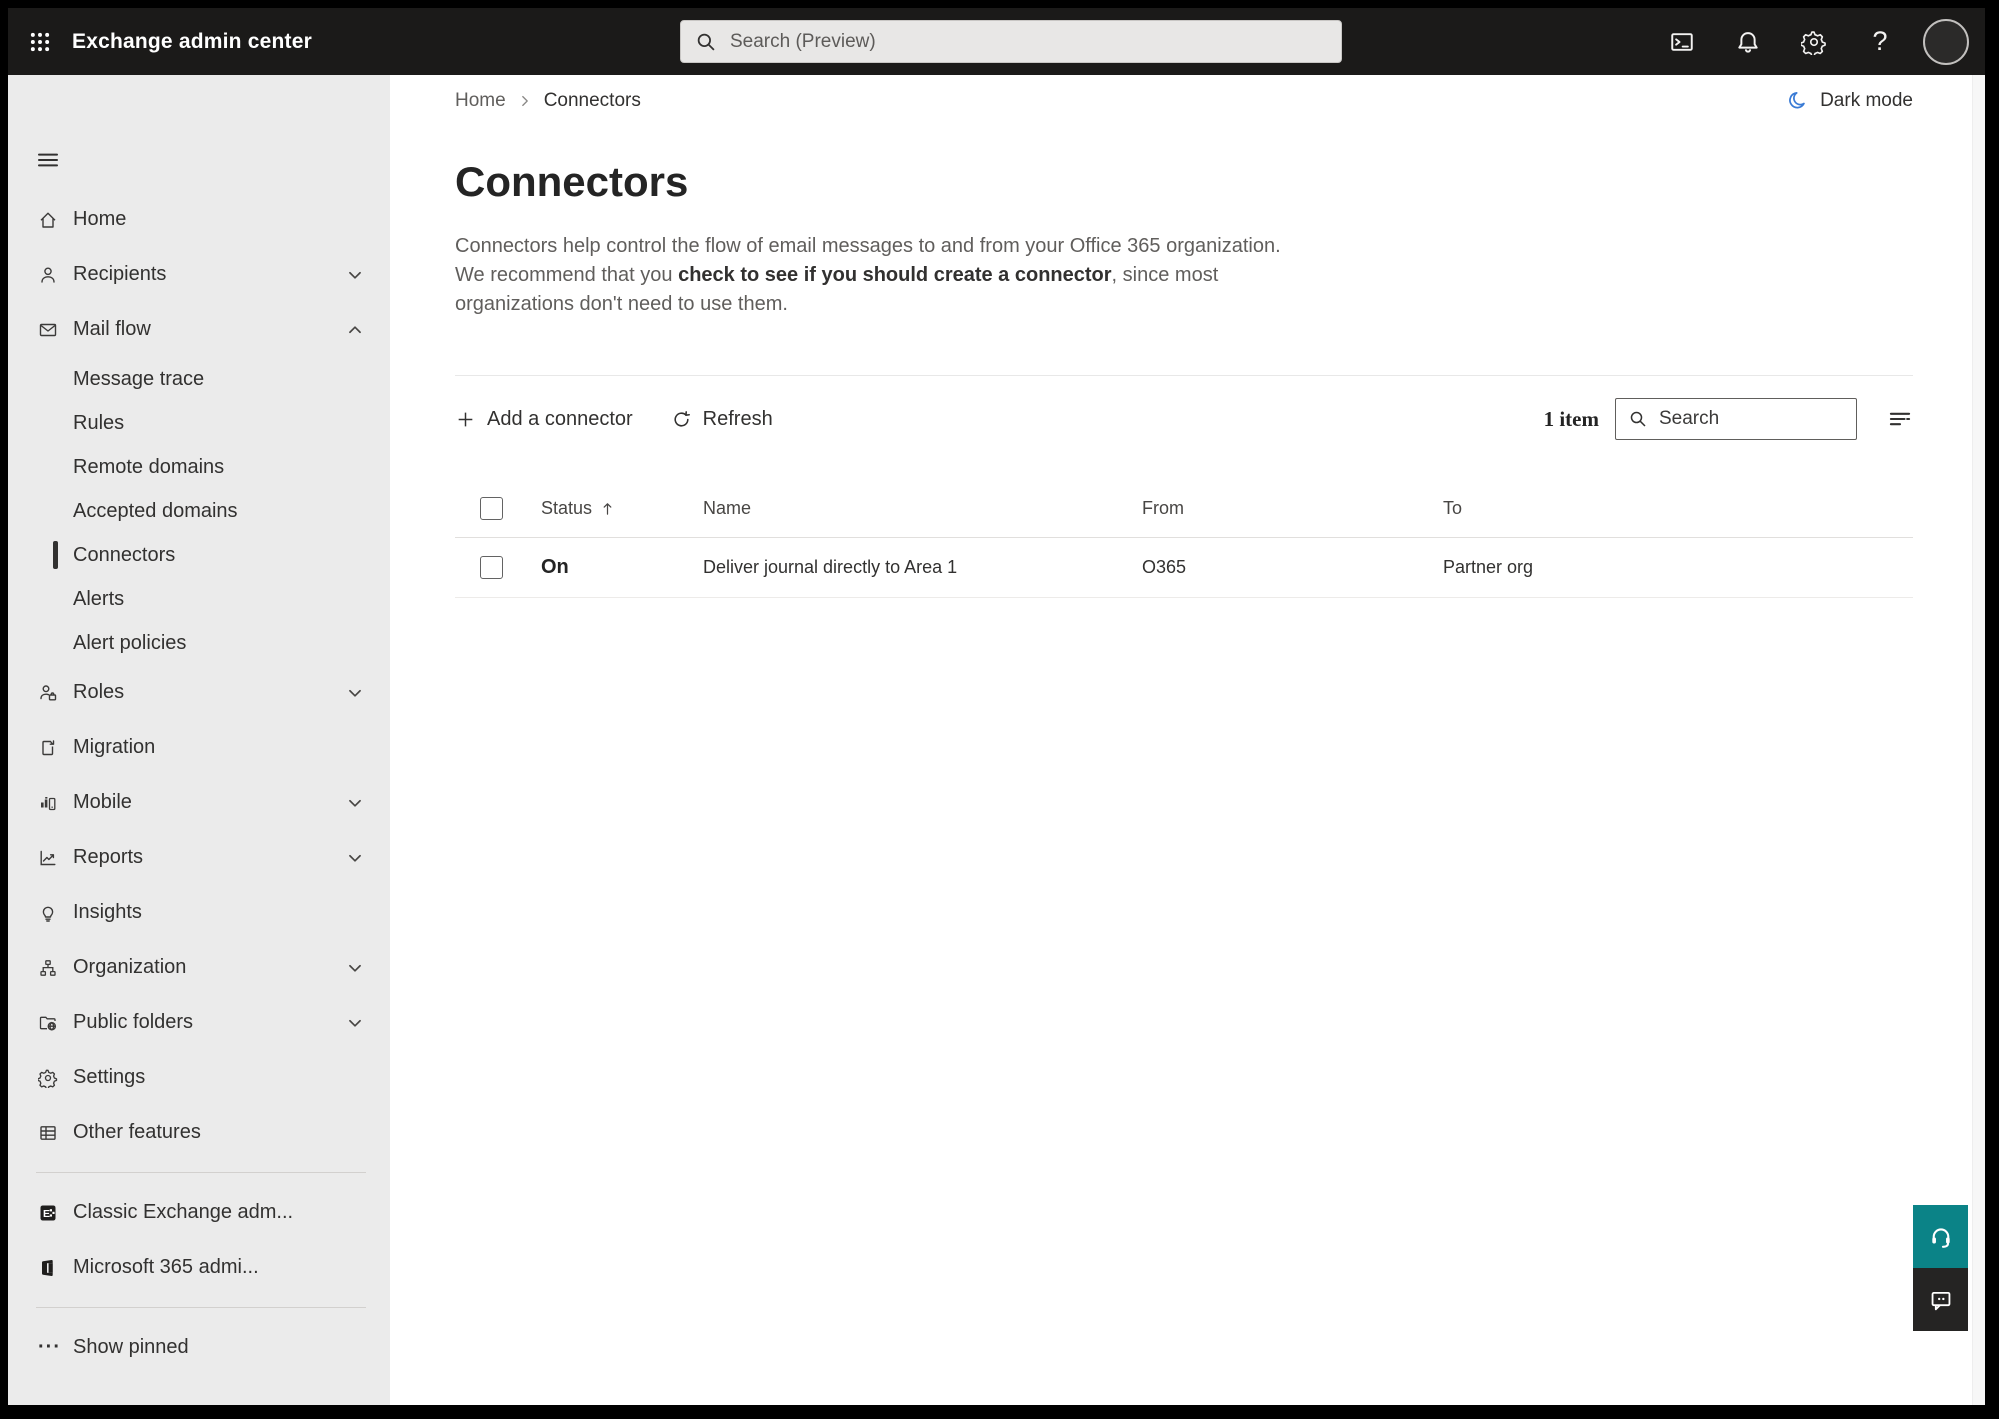 This screenshot has width=1999, height=1419. I want to click on roles-icon, so click(48, 693).